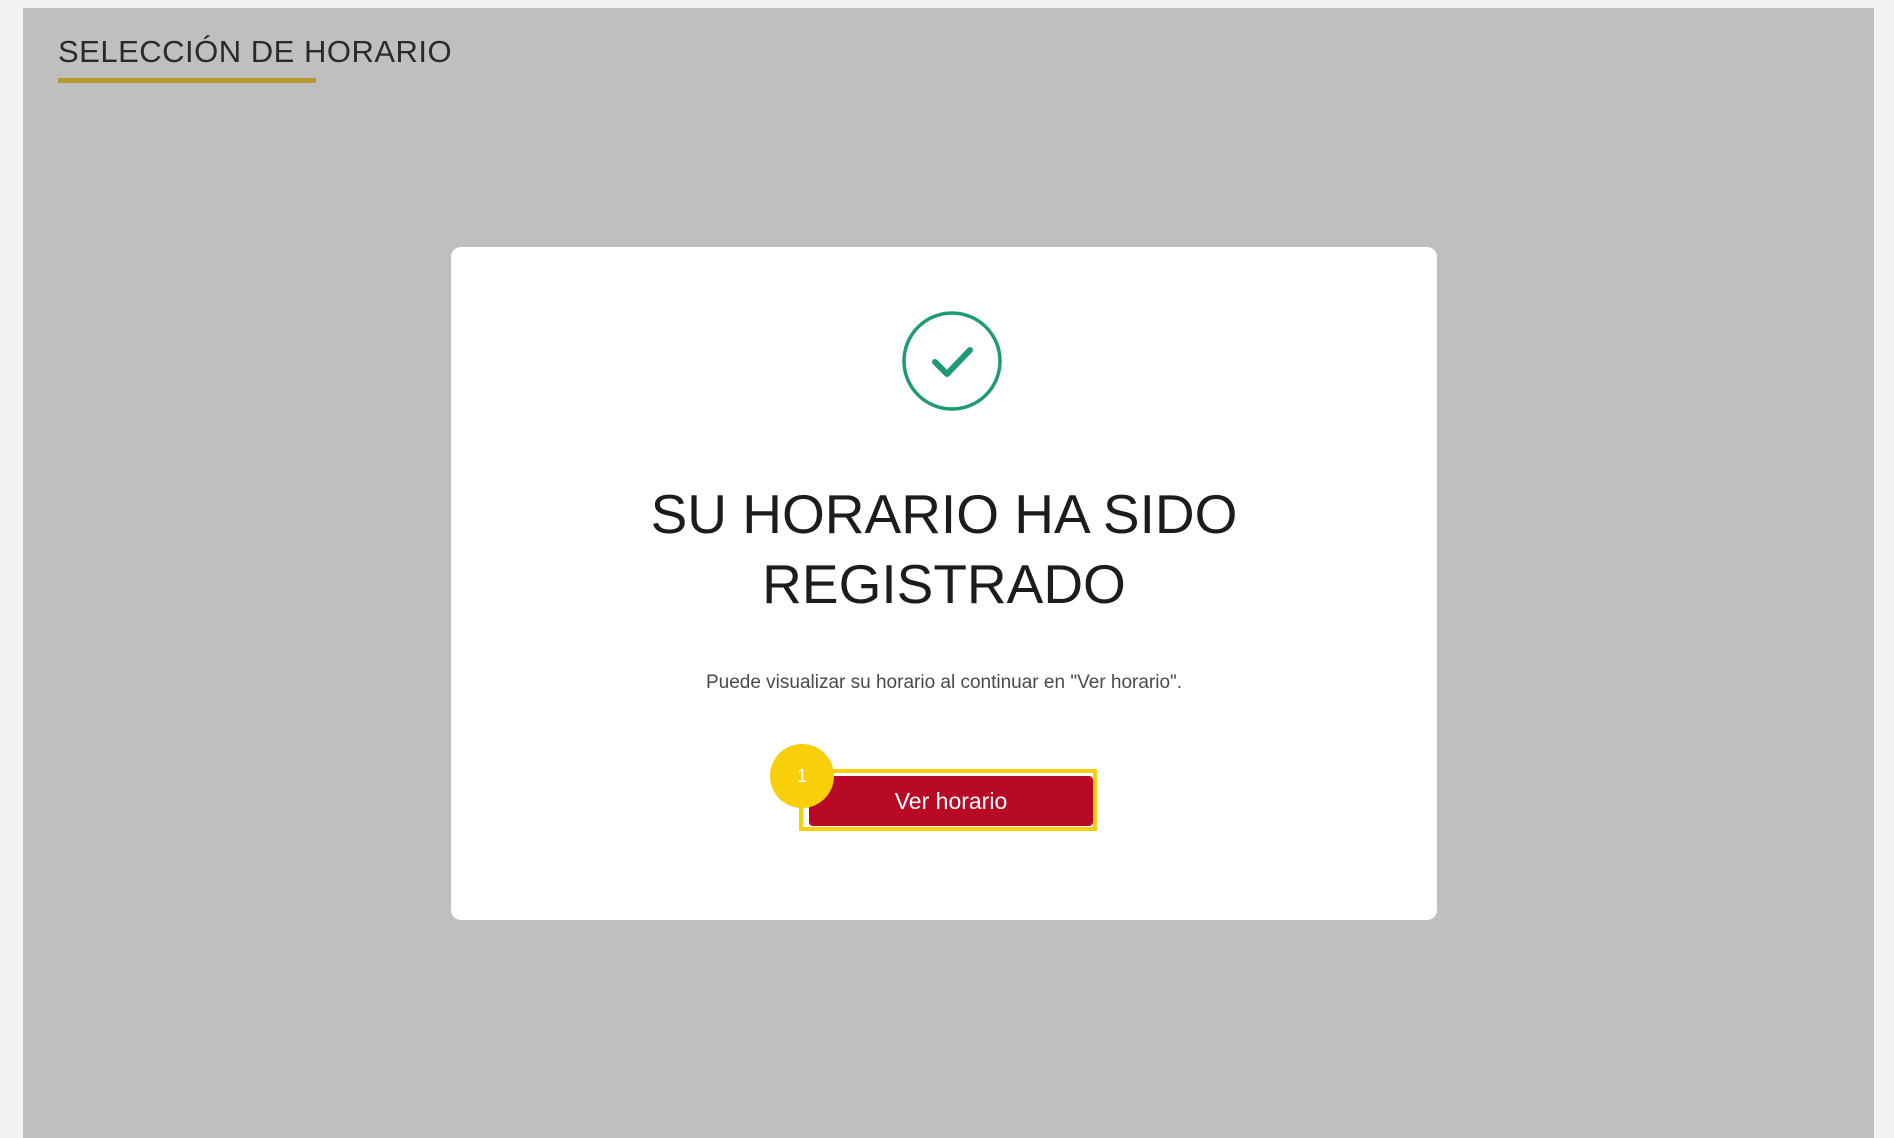  I want to click on check-circle-icon, so click(952, 361).